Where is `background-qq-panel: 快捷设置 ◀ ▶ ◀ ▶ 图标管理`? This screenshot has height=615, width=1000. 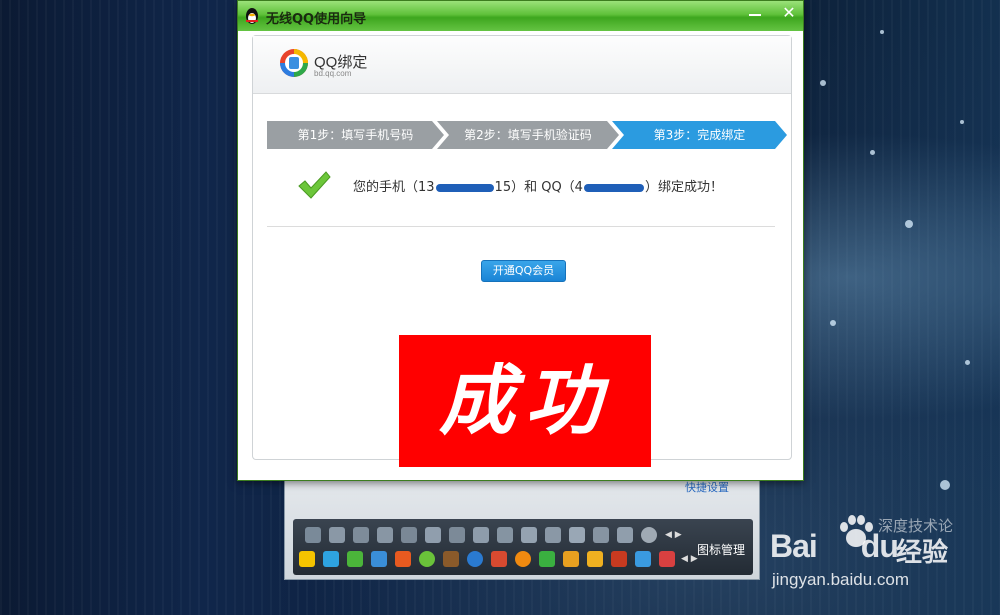
background-qq-panel: 快捷设置 ◀ ▶ ◀ ▶ 图标管理 is located at coordinates (522, 529).